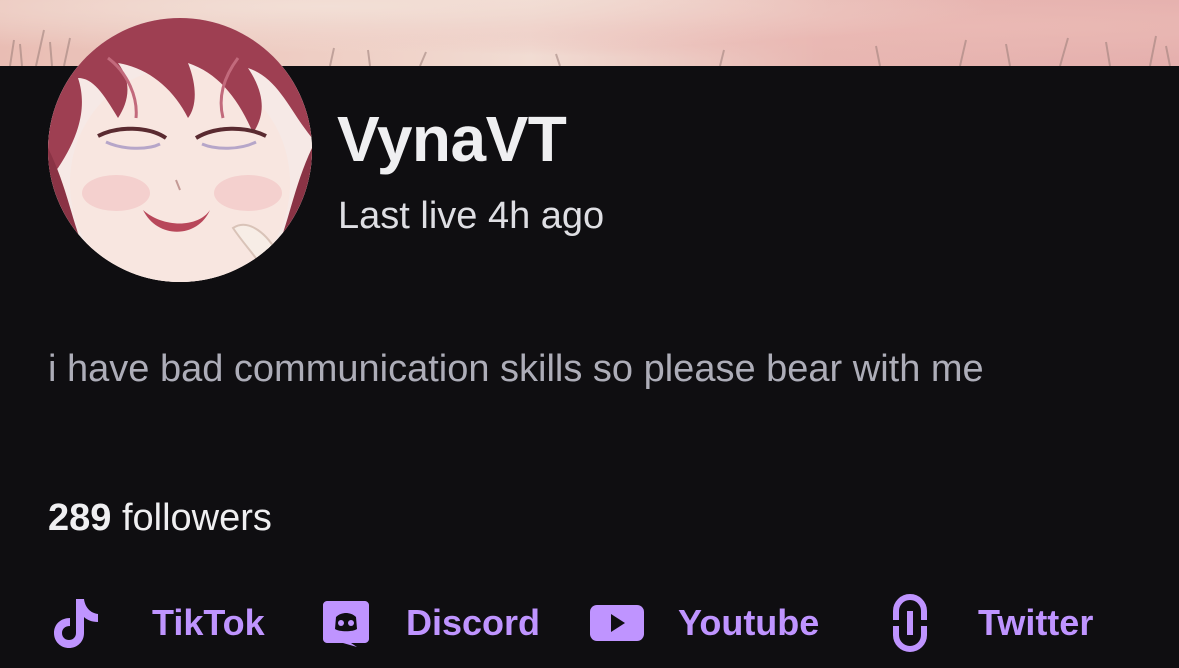 The height and width of the screenshot is (668, 1179). Describe the element at coordinates (617, 623) in the screenshot. I see `youtube-icon` at that location.